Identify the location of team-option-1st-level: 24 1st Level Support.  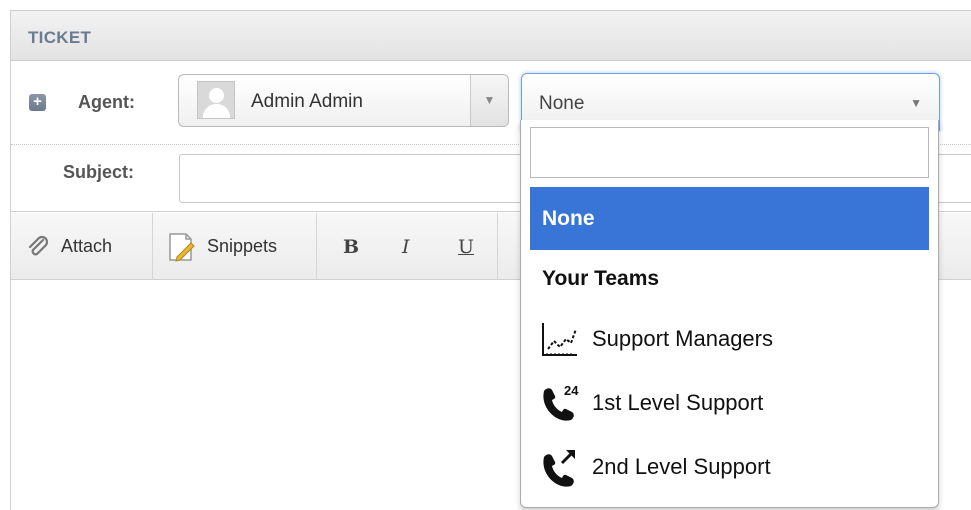
(650, 403).